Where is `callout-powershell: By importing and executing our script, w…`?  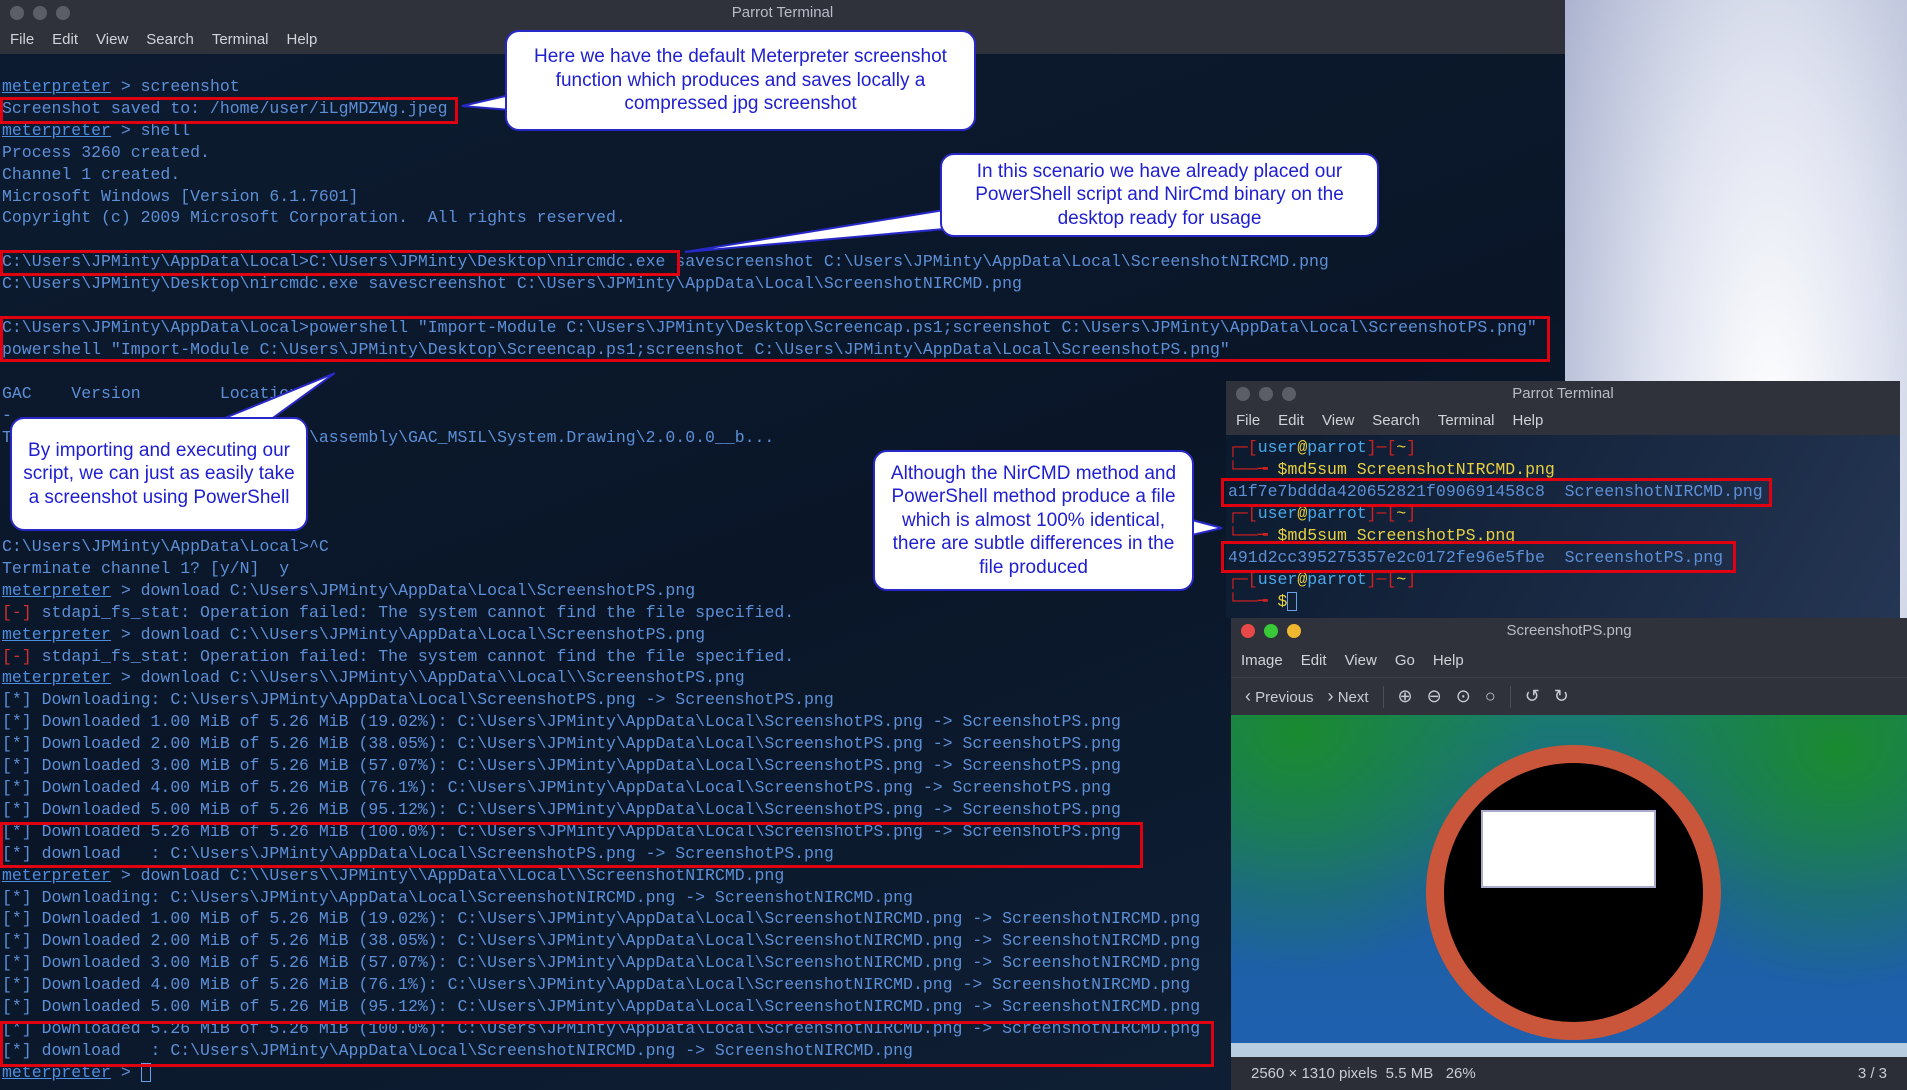 callout-powershell: By importing and executing our script, w… is located at coordinates (159, 474).